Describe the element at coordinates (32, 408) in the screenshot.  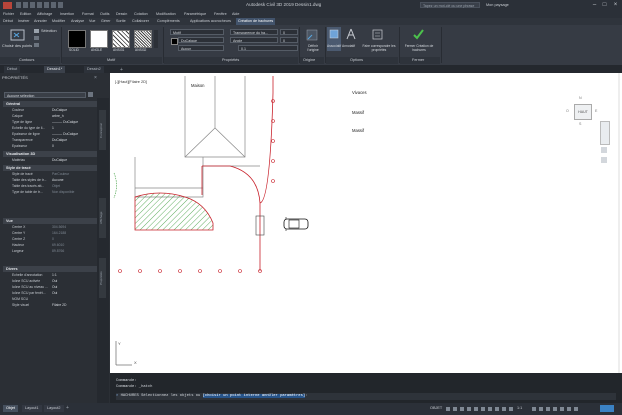
I see `layout-tab-1: Layout1` at that location.